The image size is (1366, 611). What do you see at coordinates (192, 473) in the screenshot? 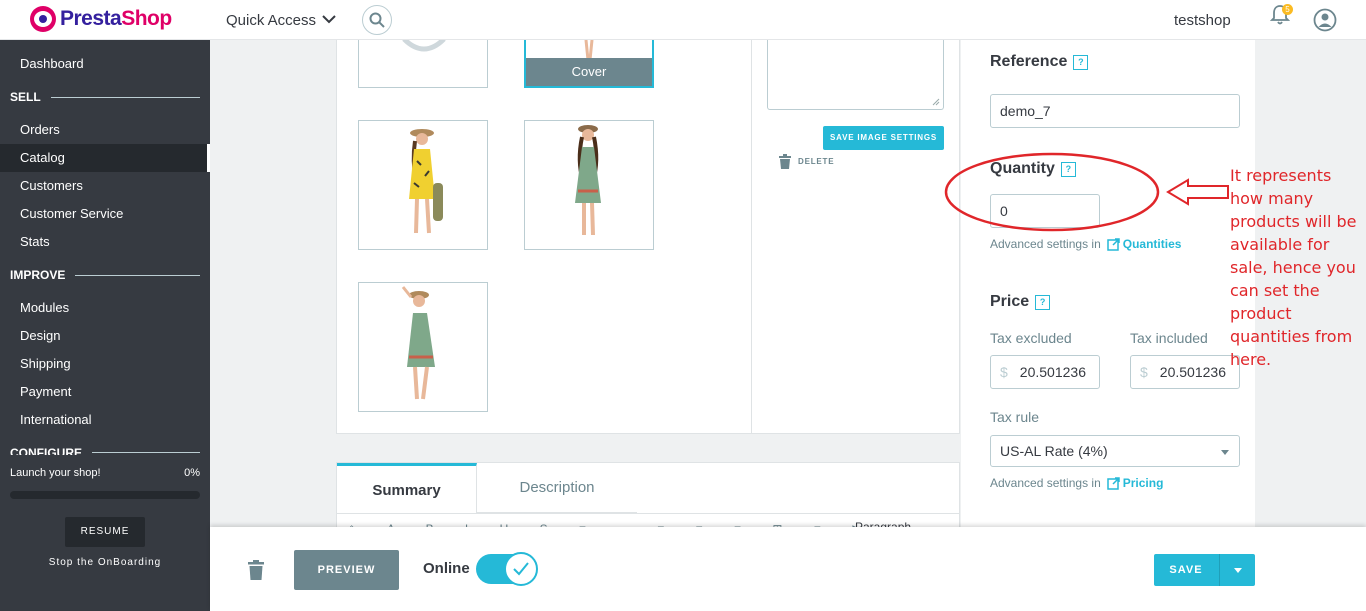
I see `launch-percent: 0%` at bounding box center [192, 473].